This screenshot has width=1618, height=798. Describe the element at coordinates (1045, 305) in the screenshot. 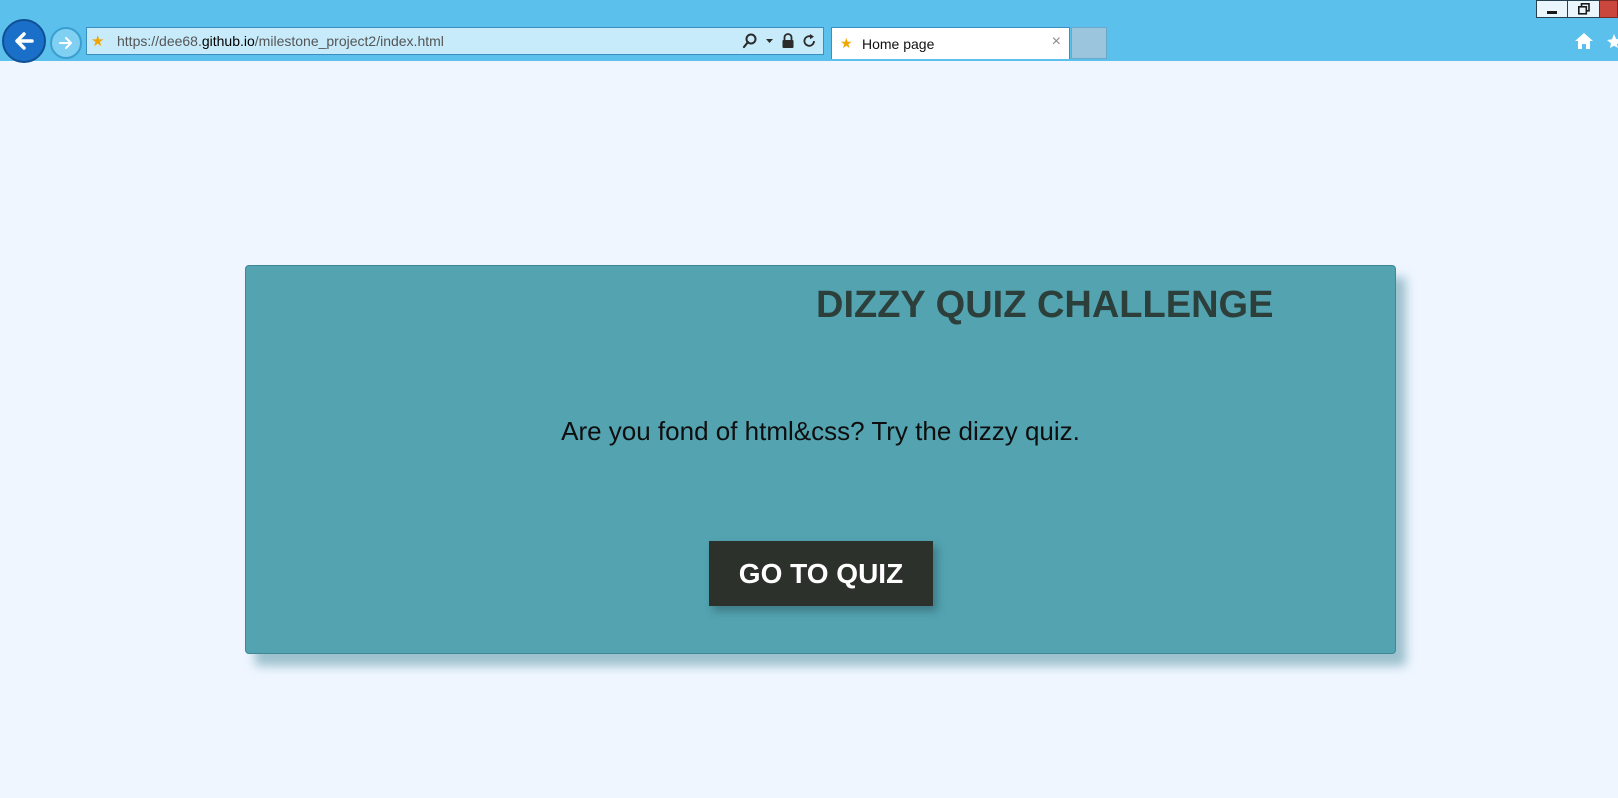

I see `page-title: DIZZY QUIZ CHALLENGE` at that location.